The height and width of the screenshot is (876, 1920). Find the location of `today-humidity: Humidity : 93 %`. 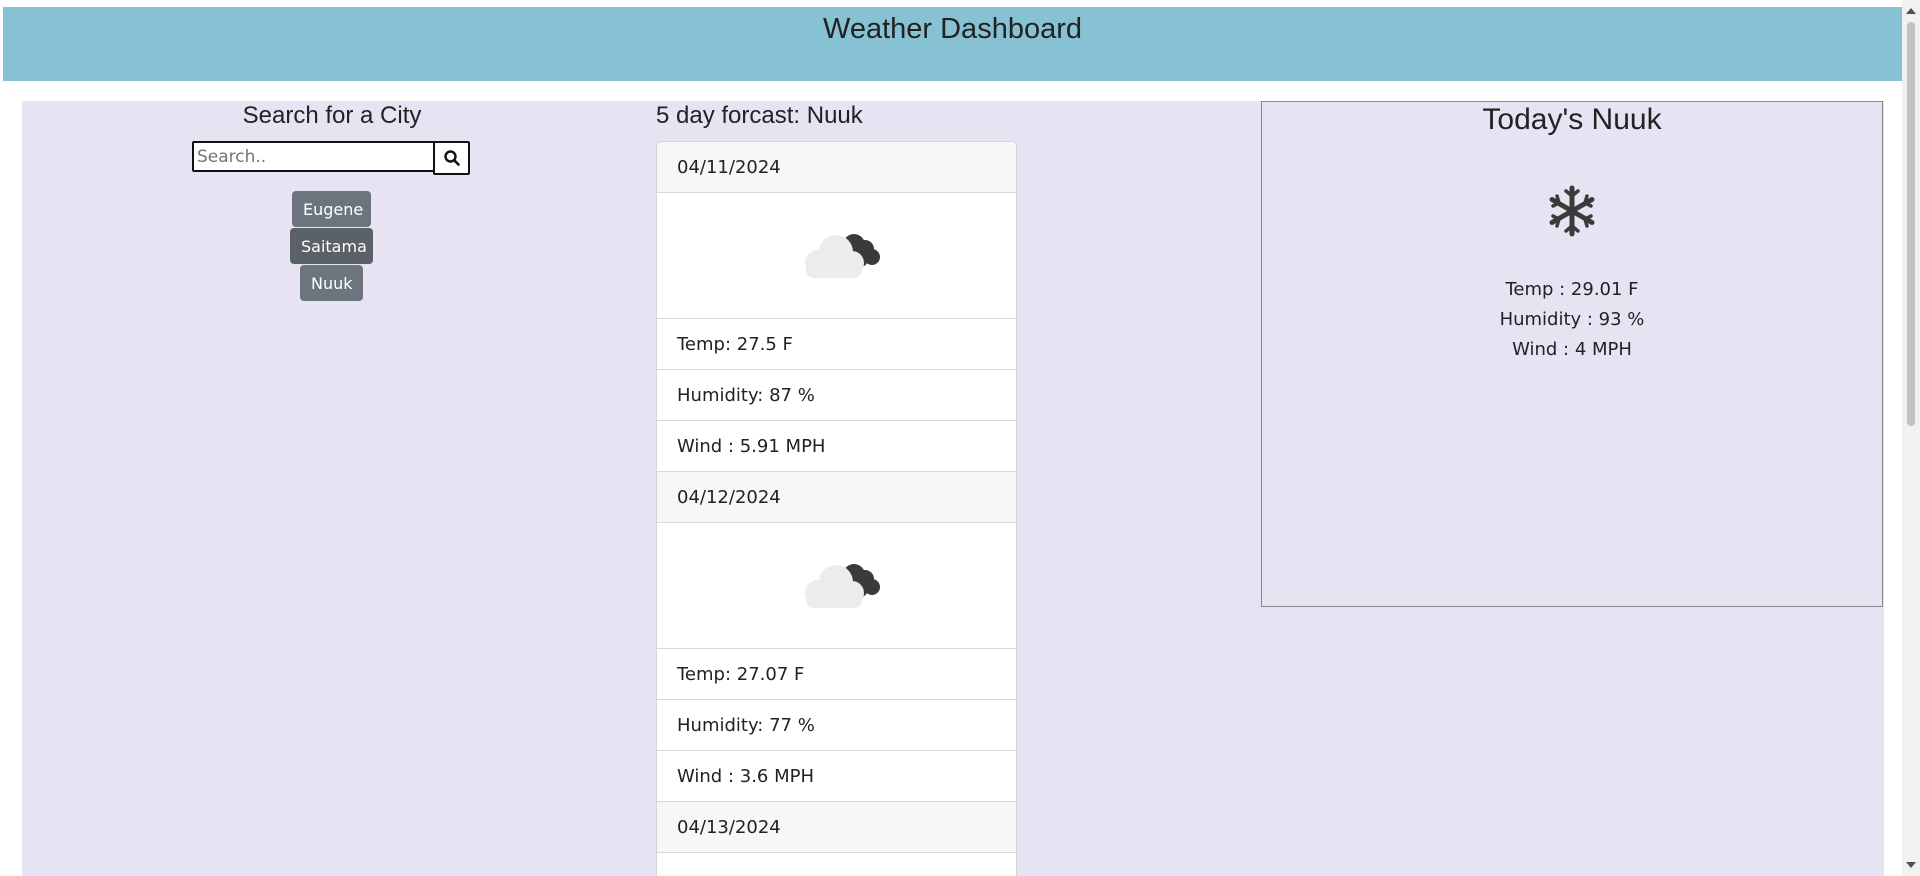

today-humidity: Humidity : 93 % is located at coordinates (1572, 319).